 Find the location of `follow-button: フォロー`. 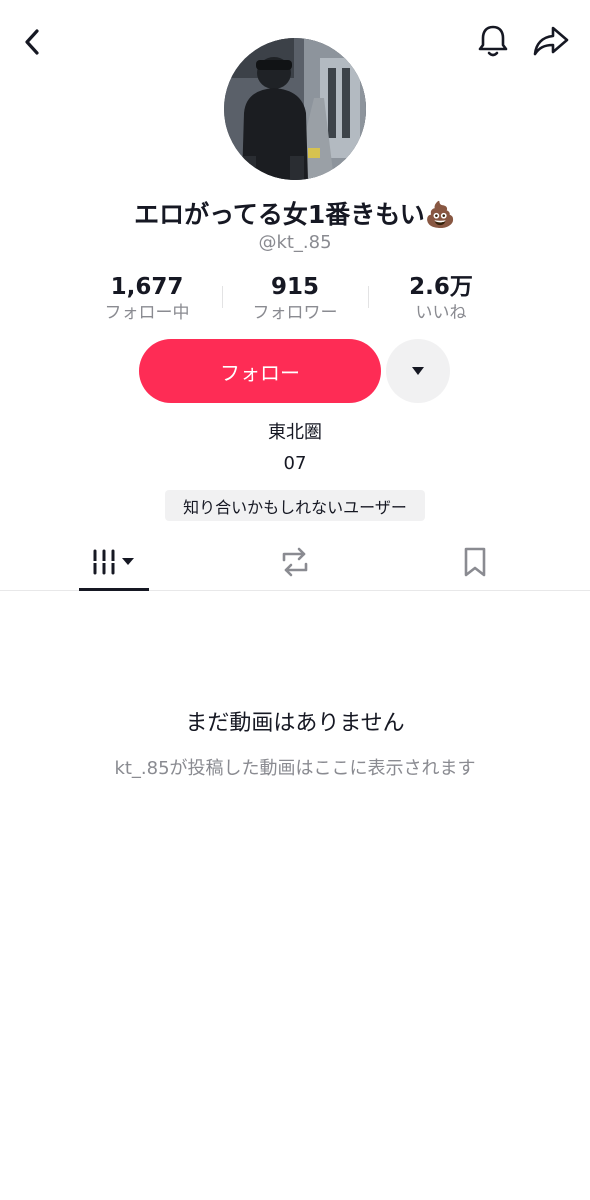

follow-button: フォロー is located at coordinates (260, 371).